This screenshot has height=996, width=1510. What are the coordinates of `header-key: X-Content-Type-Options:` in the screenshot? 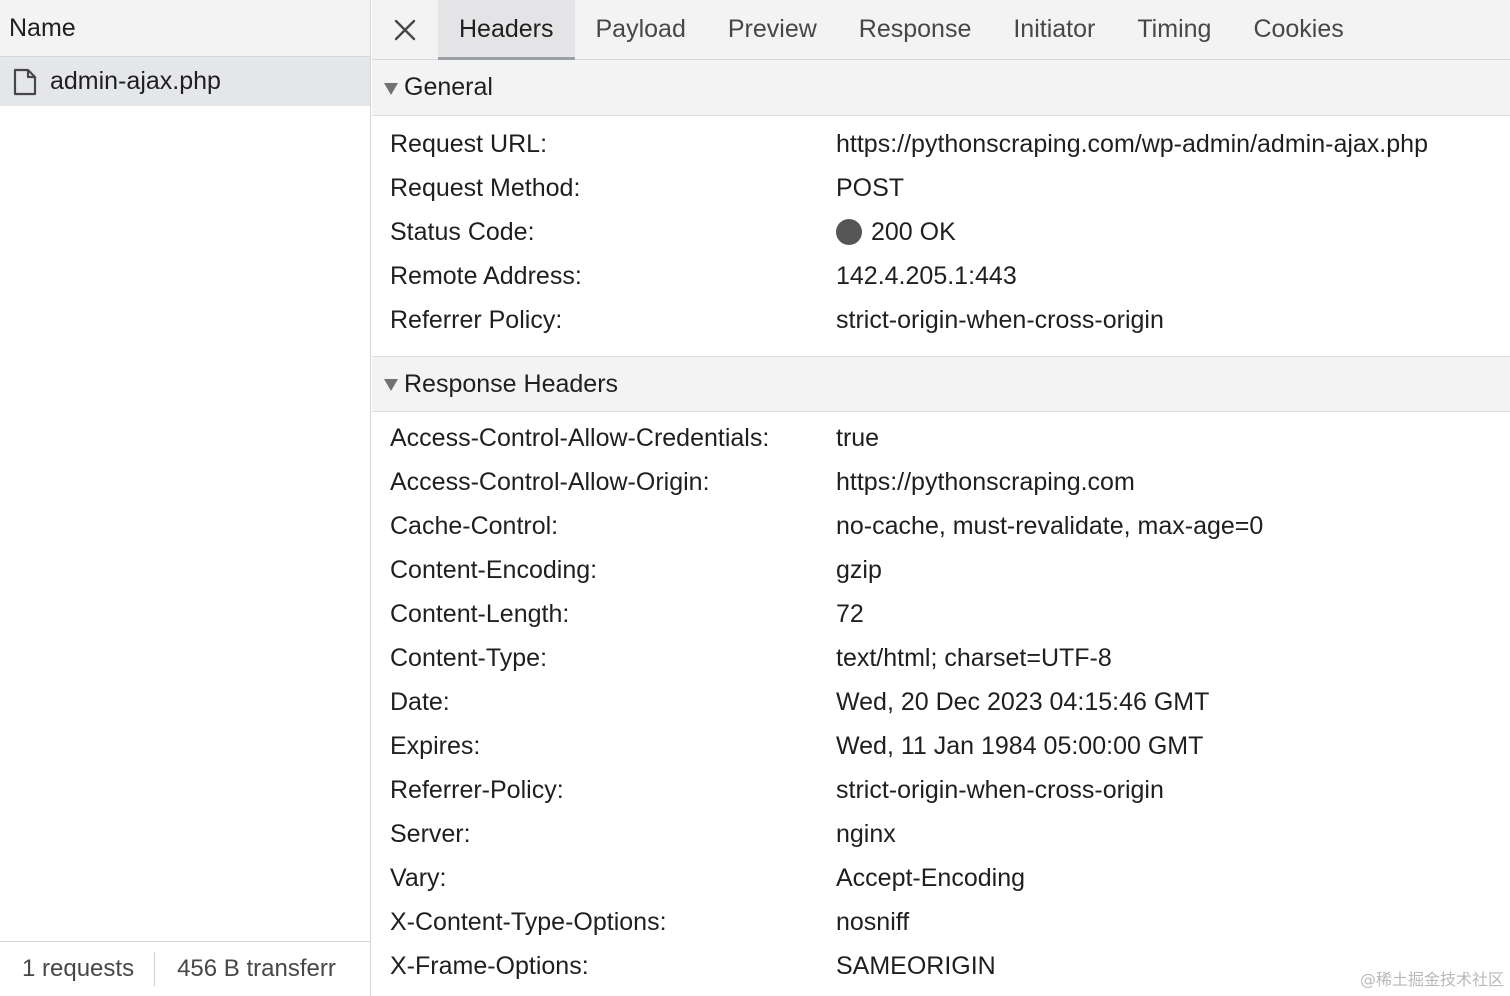 It's located at (528, 921).